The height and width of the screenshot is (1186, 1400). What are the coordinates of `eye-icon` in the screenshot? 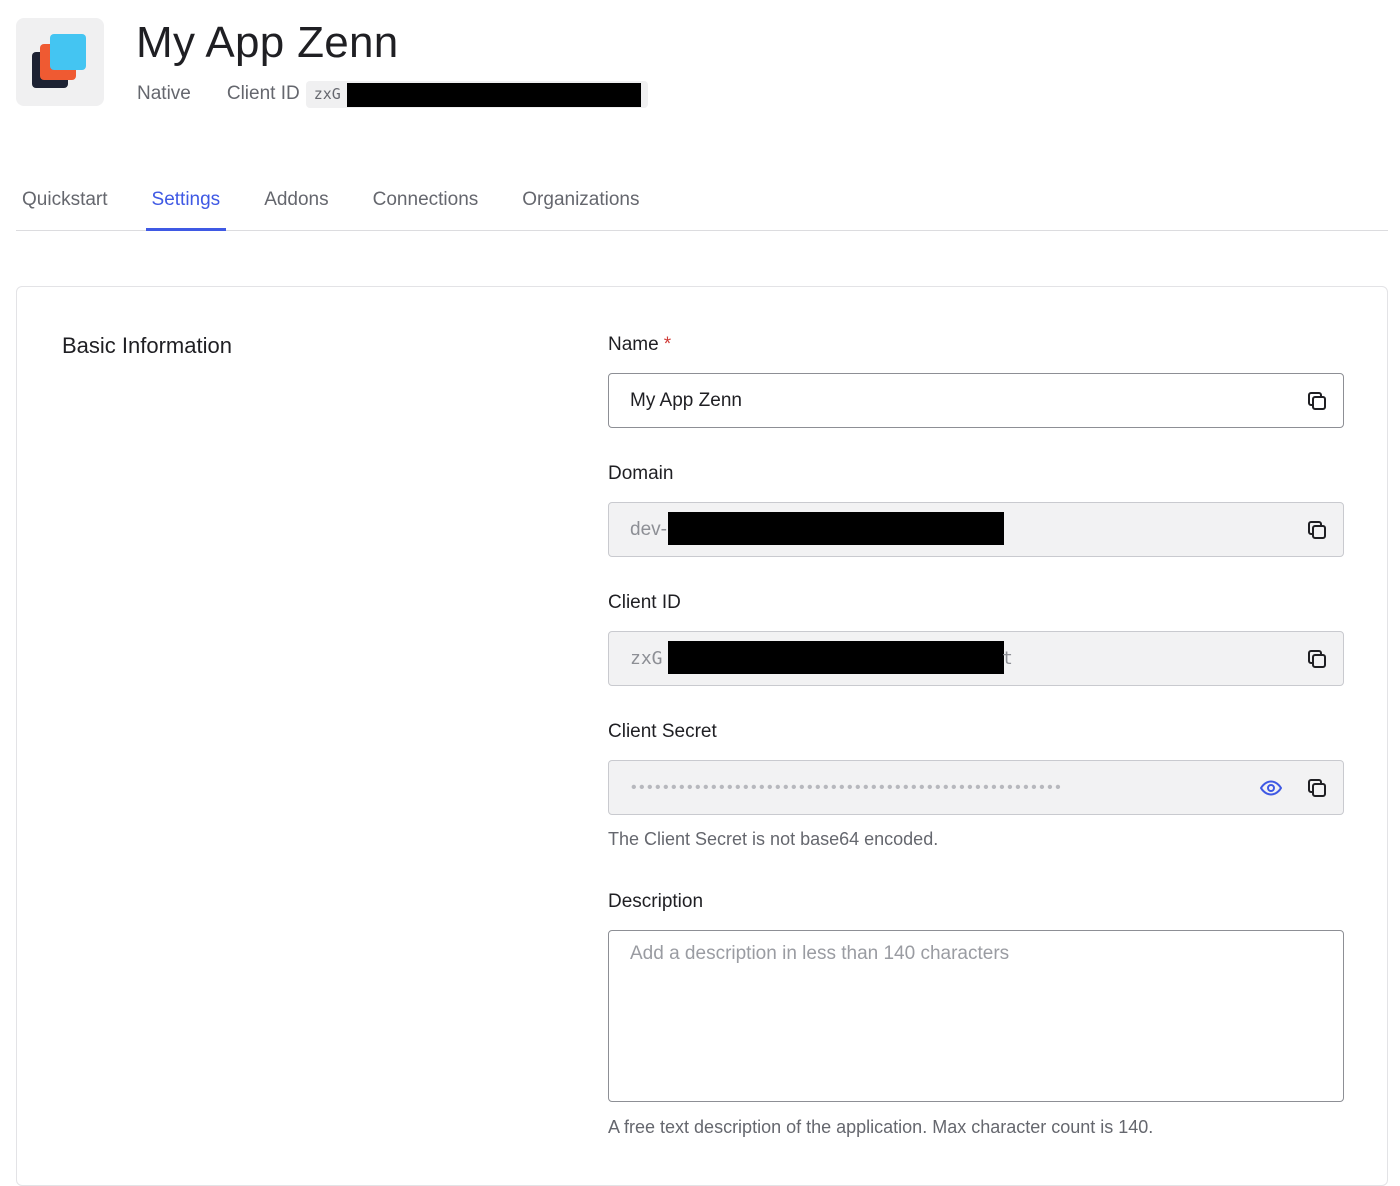 It's located at (1271, 788).